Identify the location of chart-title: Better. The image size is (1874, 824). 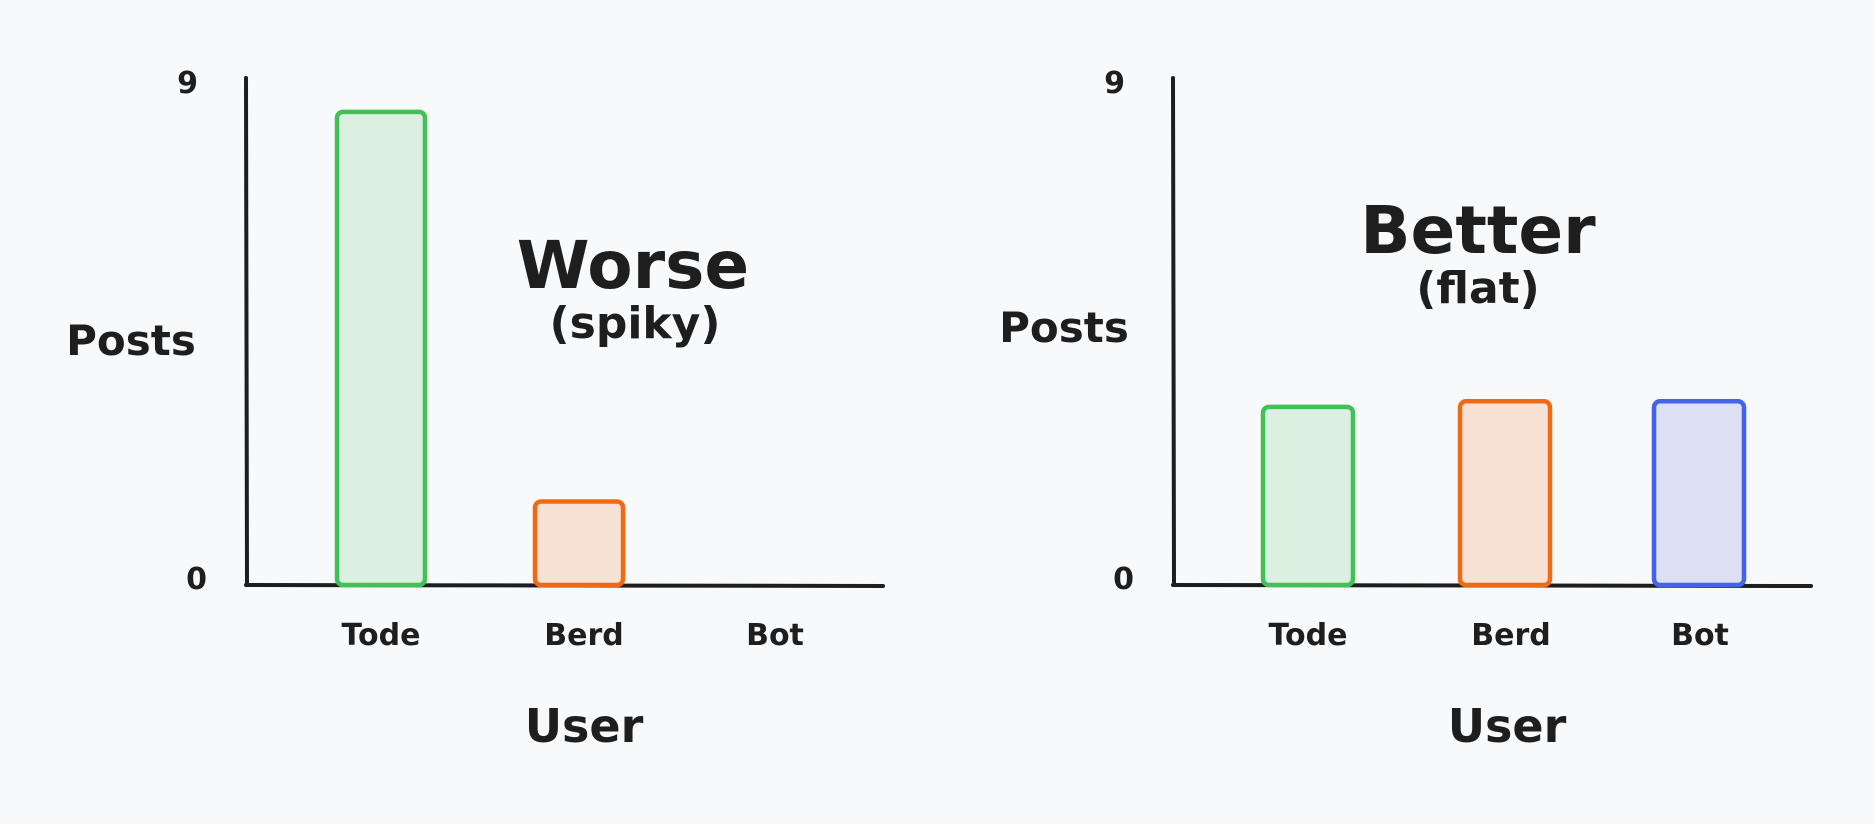
(1478, 230).